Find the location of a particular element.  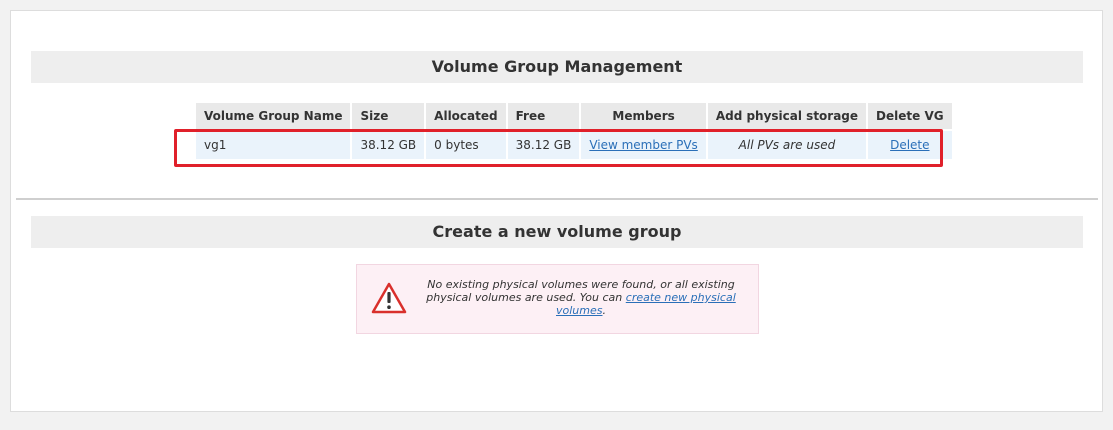

col-header-size: Size is located at coordinates (388, 116).